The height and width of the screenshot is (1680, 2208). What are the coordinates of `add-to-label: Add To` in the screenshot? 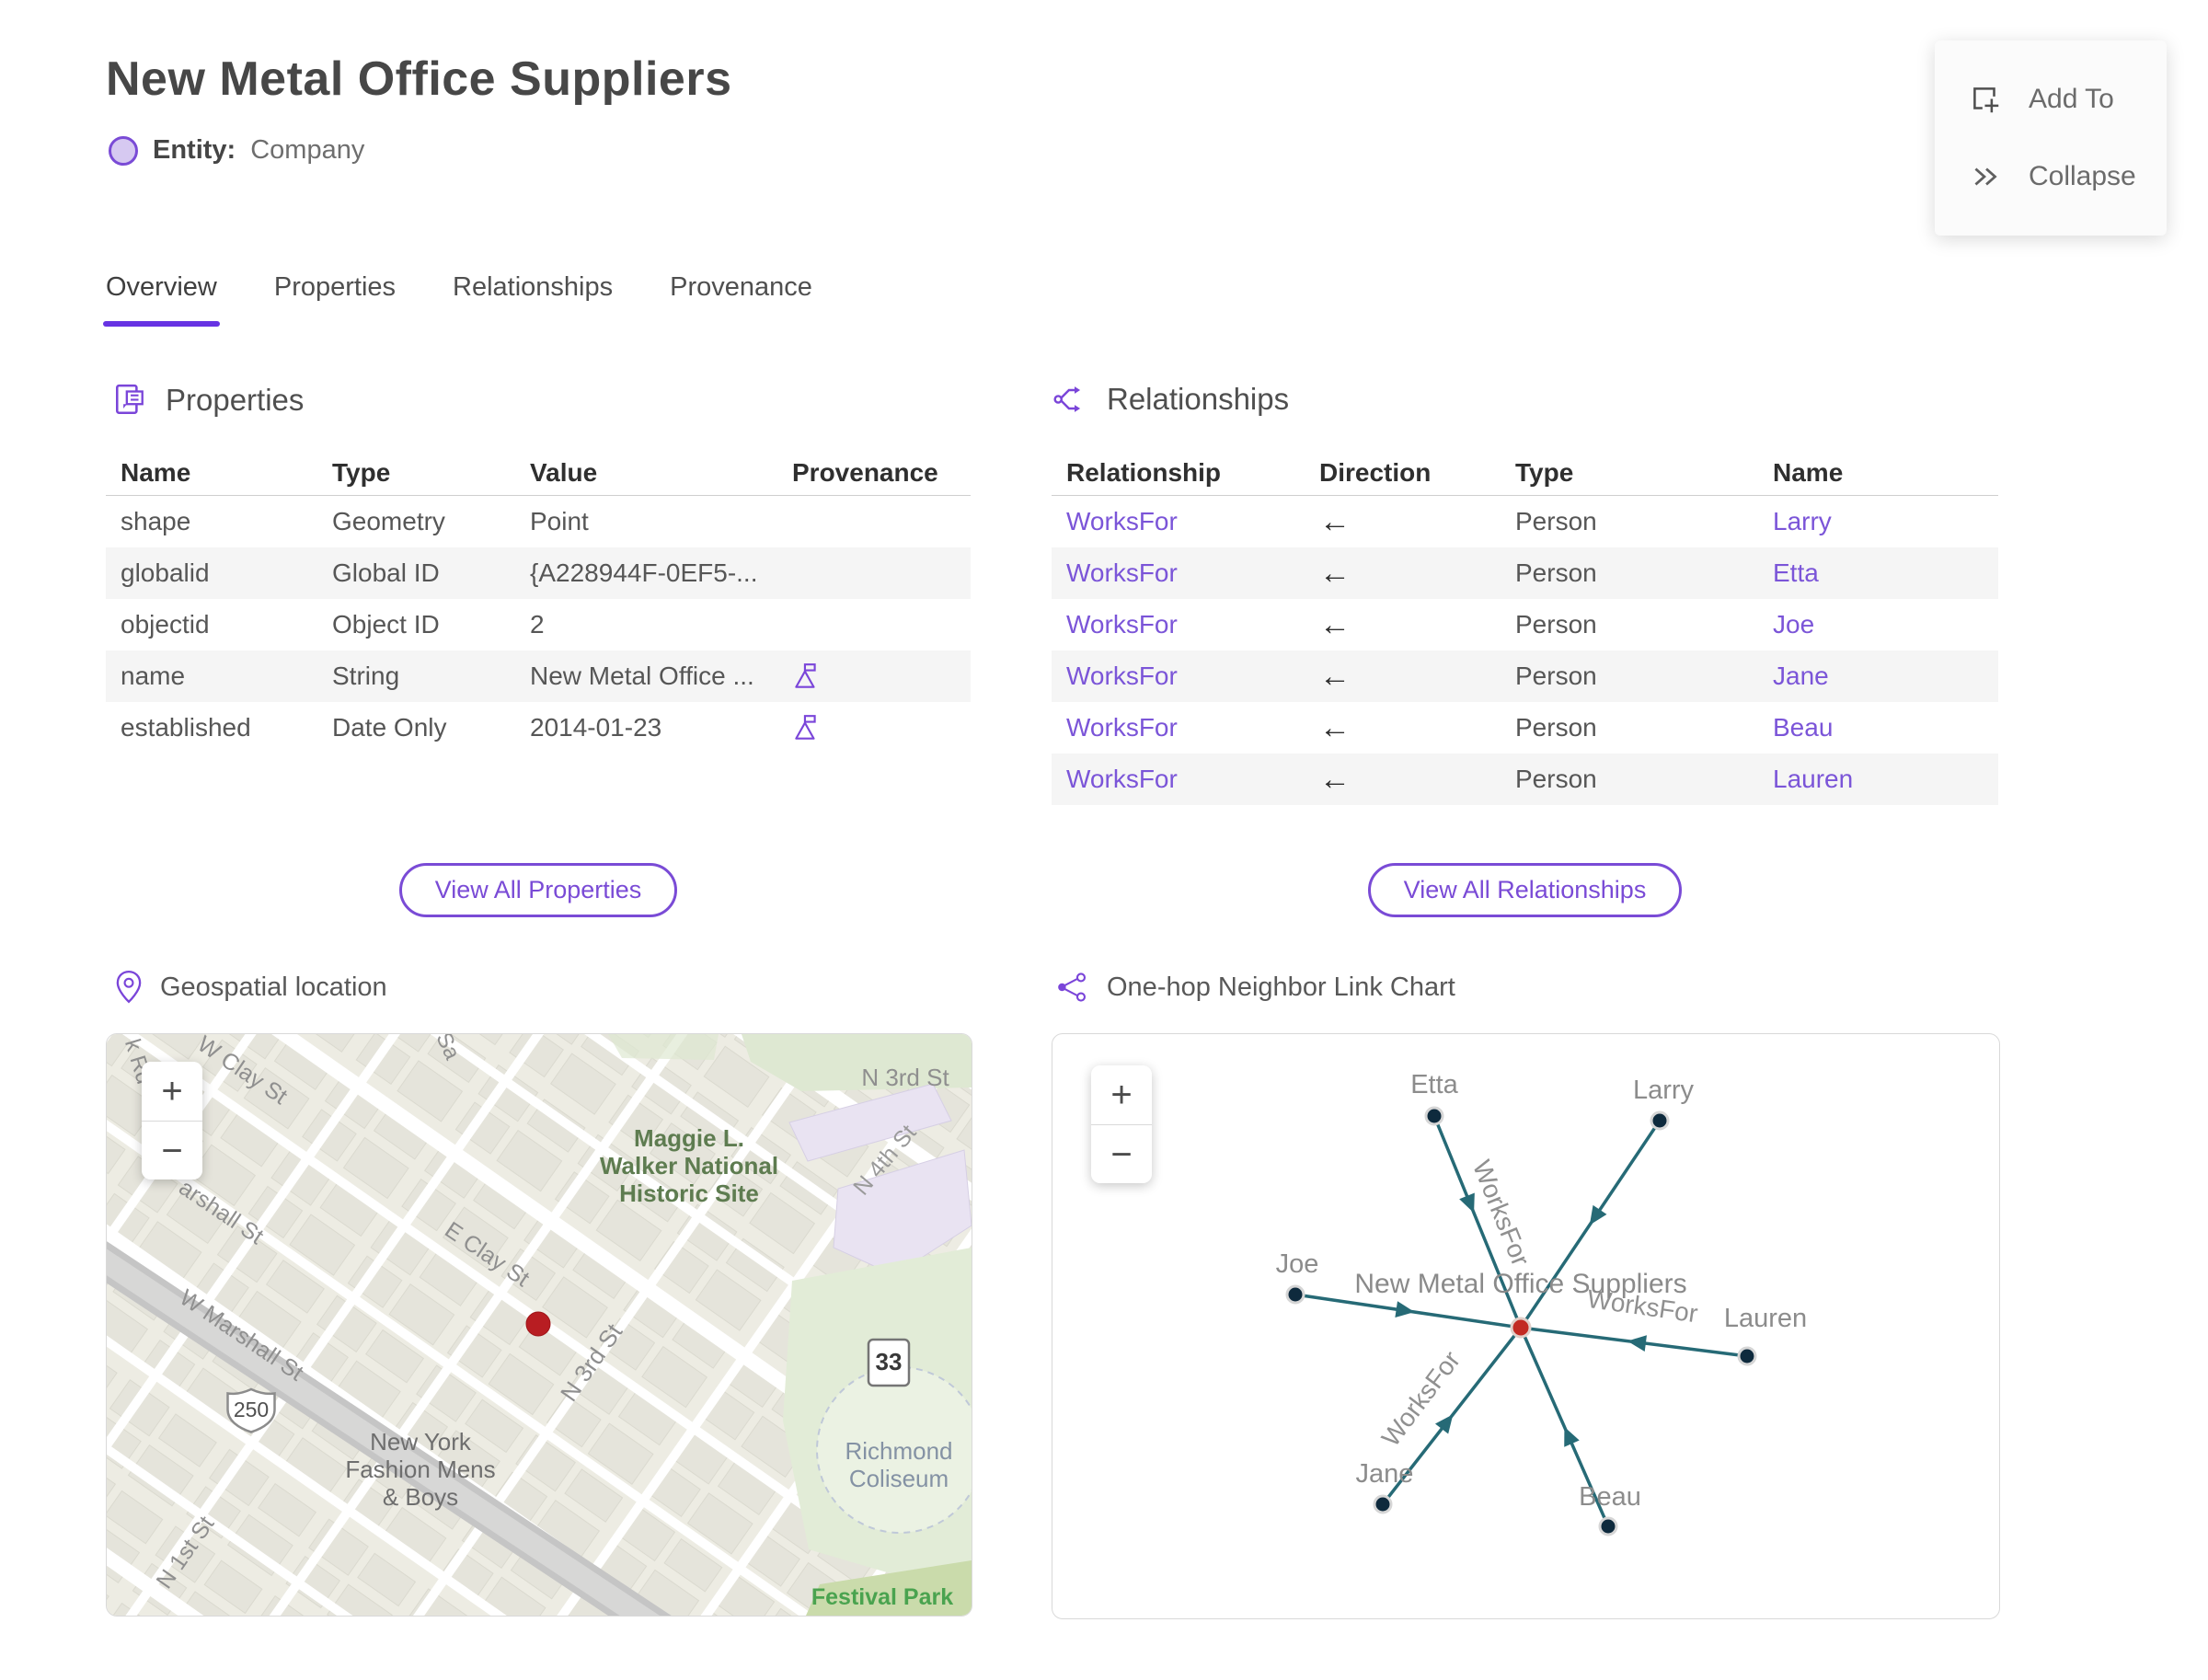 It's located at (2071, 99).